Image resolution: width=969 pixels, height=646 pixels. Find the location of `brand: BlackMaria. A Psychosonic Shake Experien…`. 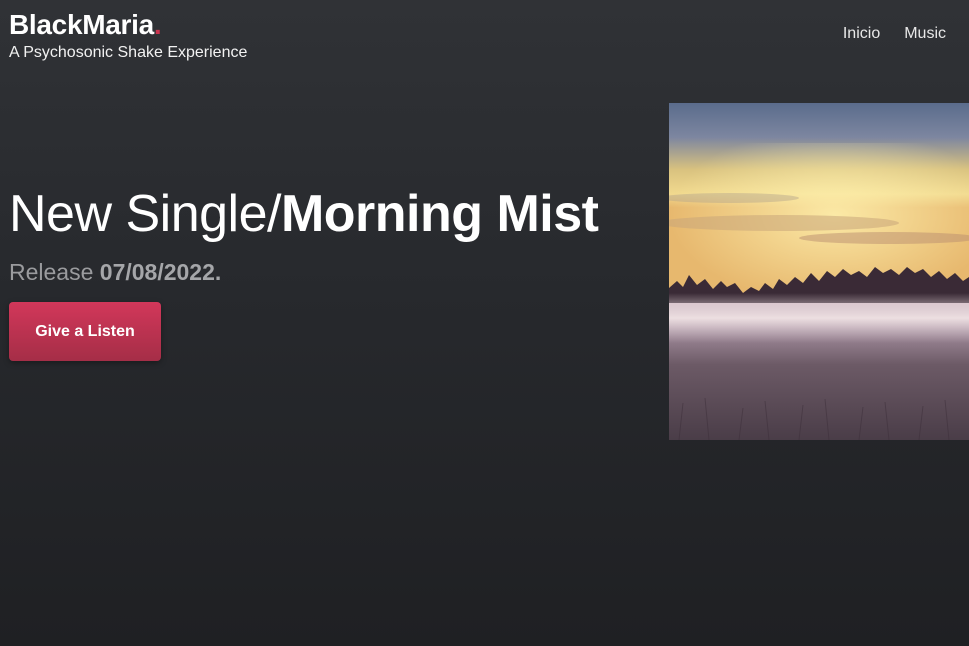

brand: BlackMaria. A Psychosonic Shake Experien… is located at coordinates (128, 35).